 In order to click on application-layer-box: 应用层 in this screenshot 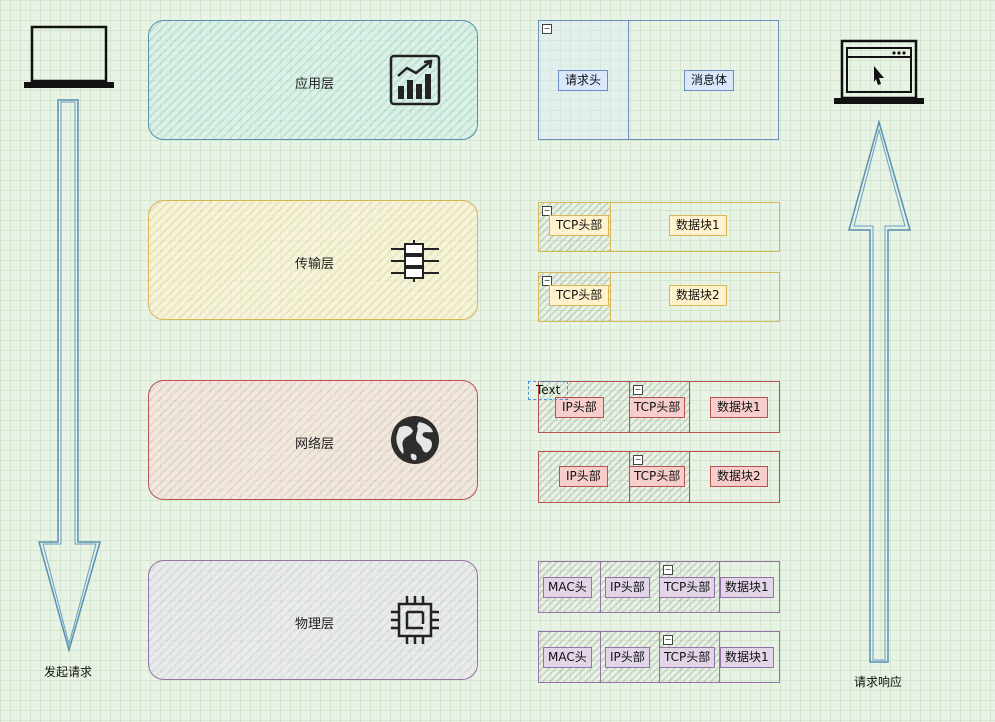, I will do `click(313, 80)`.